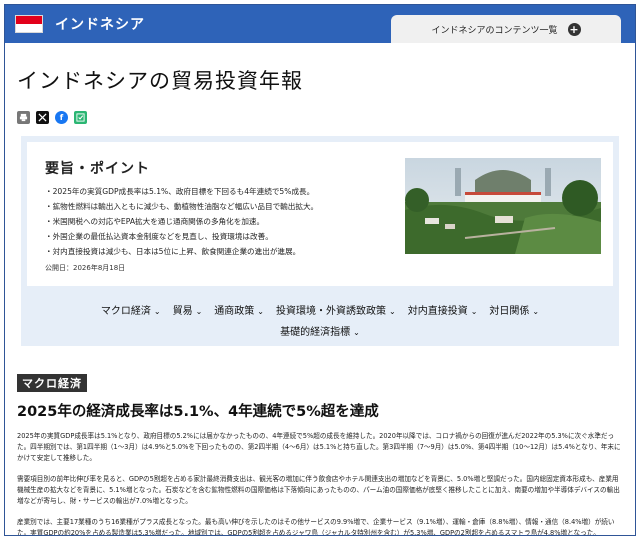 Image resolution: width=640 pixels, height=540 pixels. I want to click on nav-item-basic-indicators: 基礎的経済指標 ⌄, so click(320, 330).